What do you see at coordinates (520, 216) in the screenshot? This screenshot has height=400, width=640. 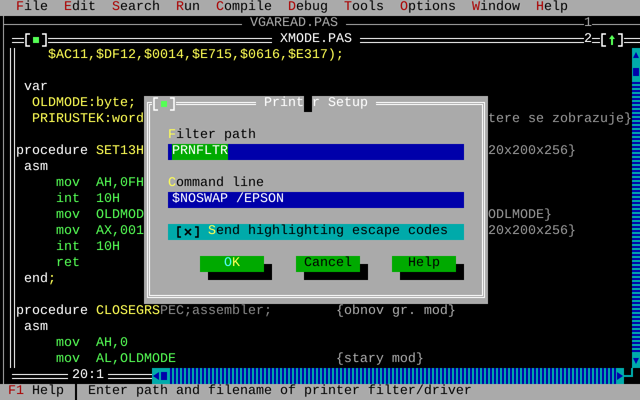 I see `code-fragment: ODLMODE}` at bounding box center [520, 216].